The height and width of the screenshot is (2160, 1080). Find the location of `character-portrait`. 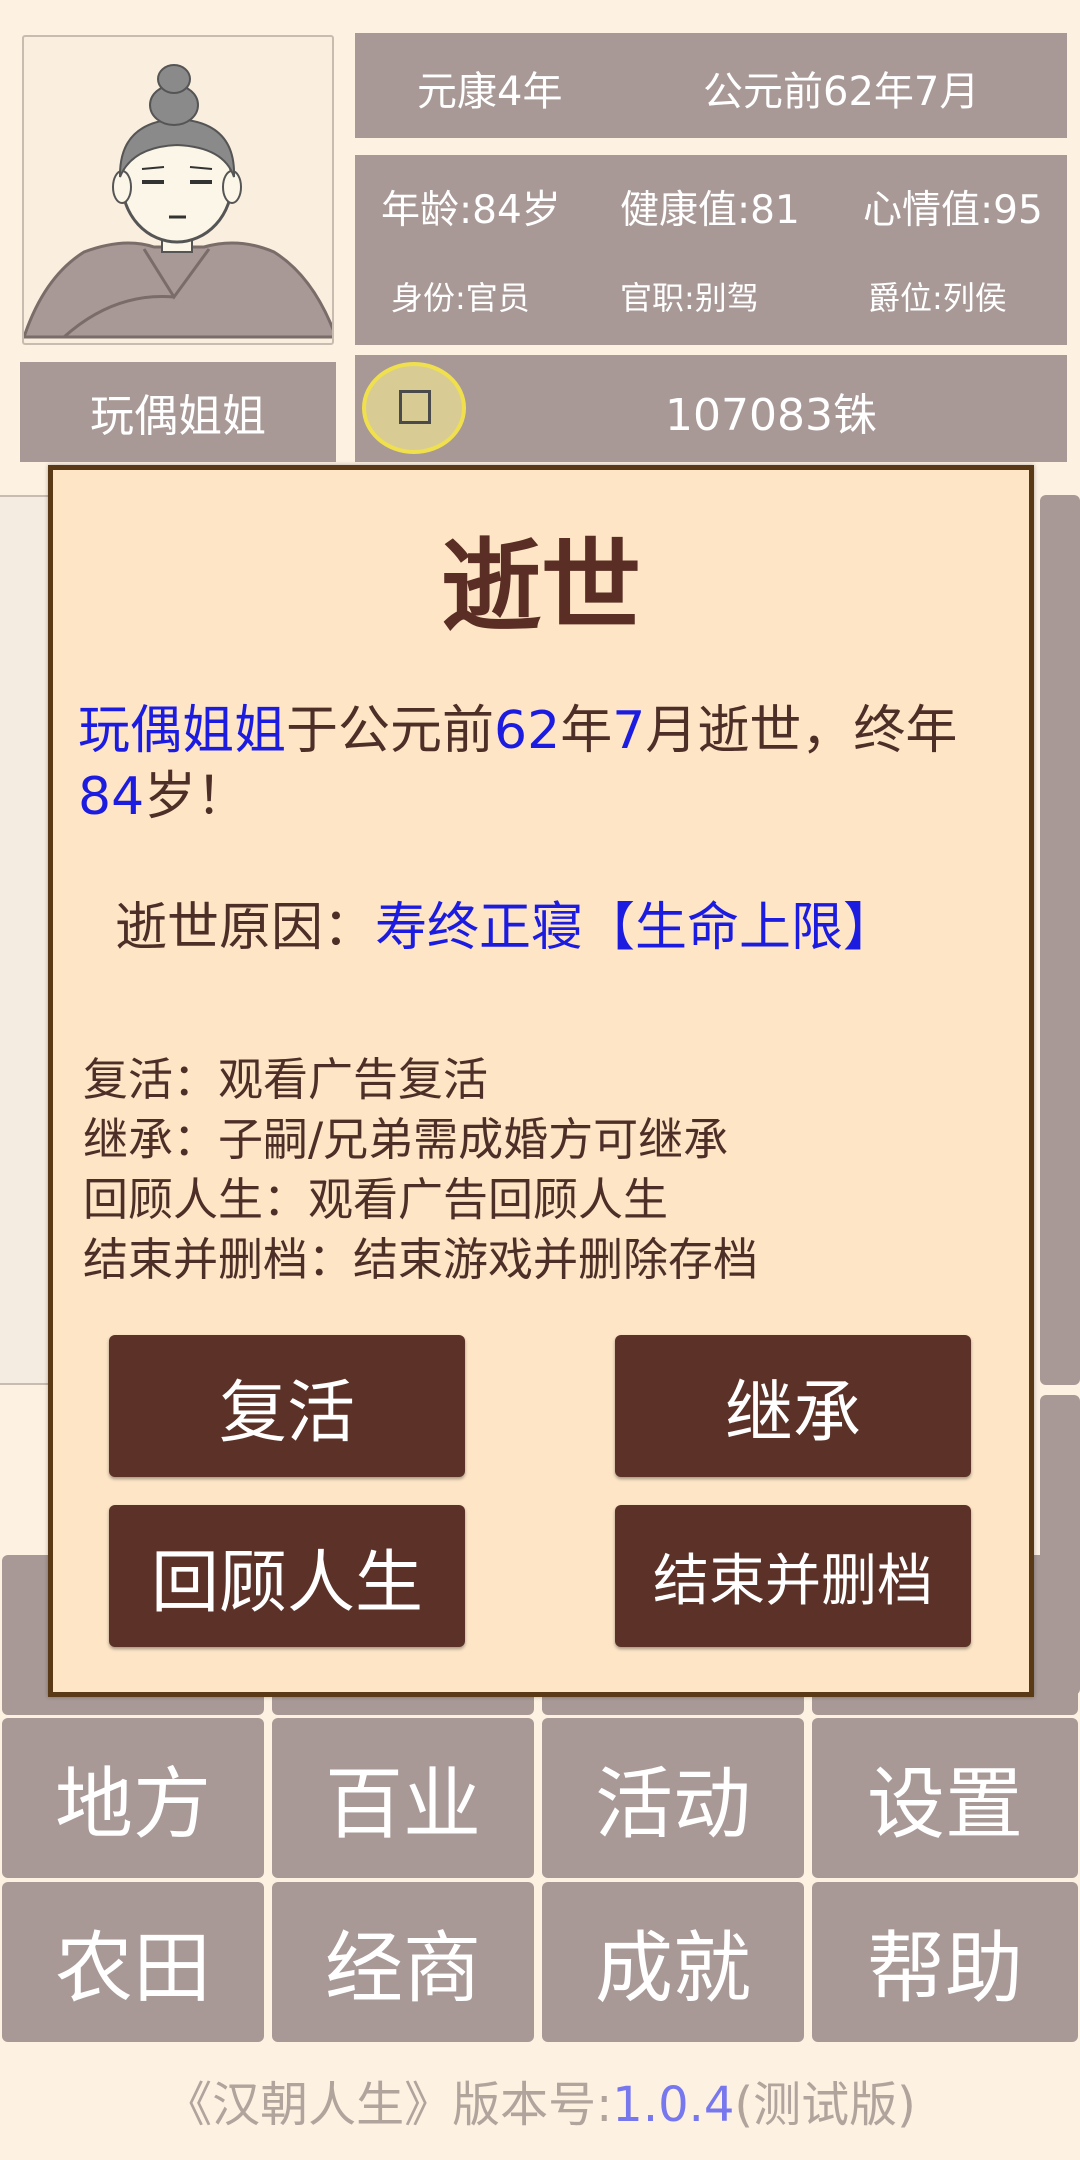

character-portrait is located at coordinates (178, 190).